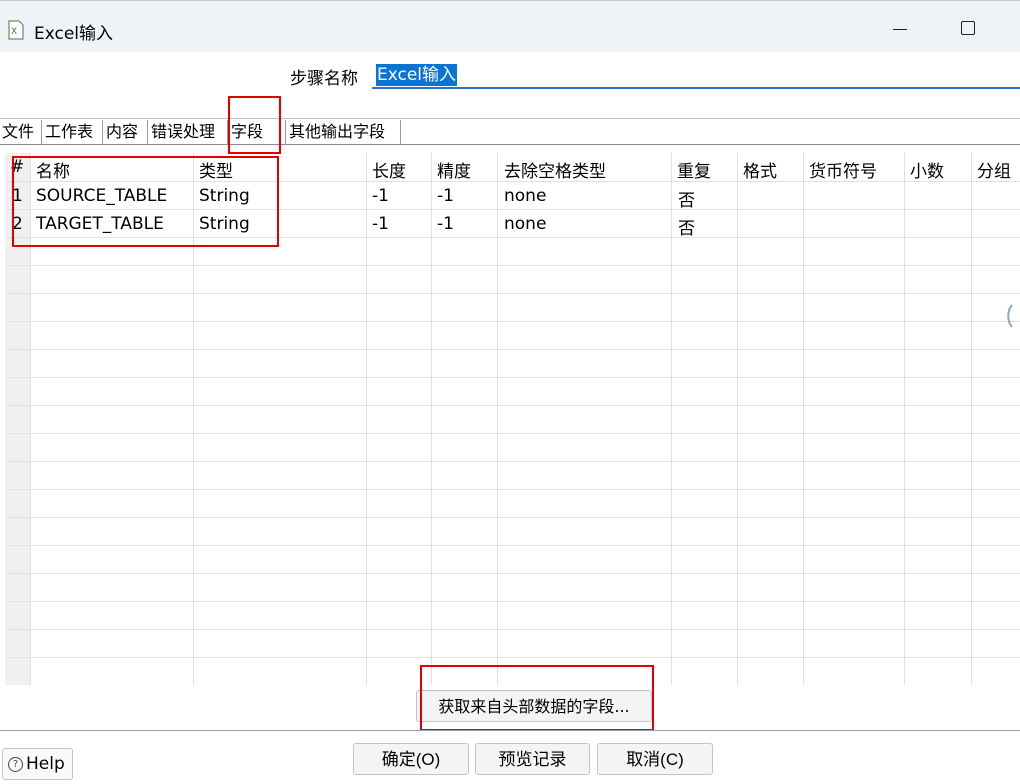 Image resolution: width=1020 pixels, height=784 pixels. What do you see at coordinates (969, 29) in the screenshot?
I see `maximize-button` at bounding box center [969, 29].